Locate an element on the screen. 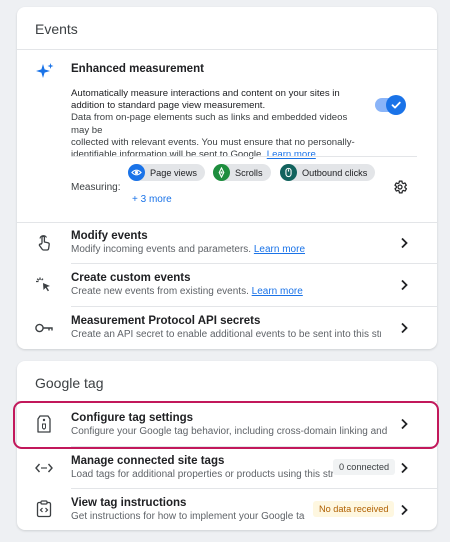  google-tag-card-title: Google tag is located at coordinates (69, 383).